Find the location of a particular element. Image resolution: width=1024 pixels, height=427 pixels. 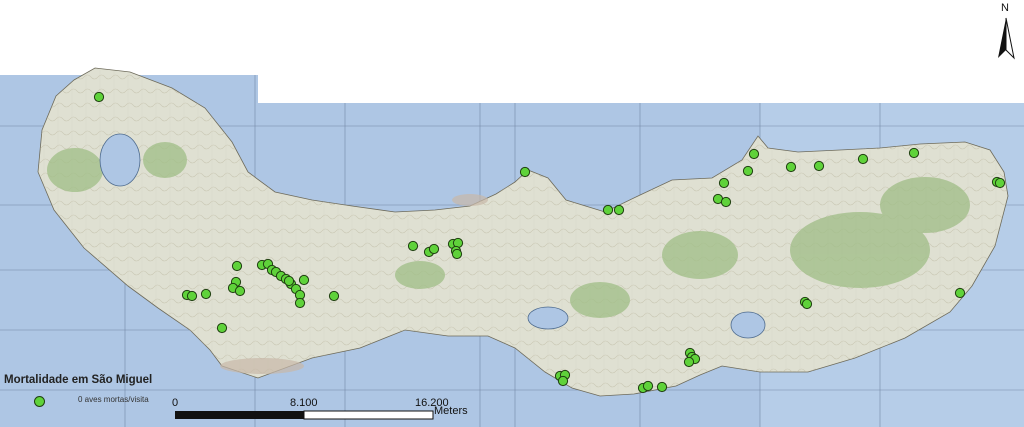

north-arrow-icon is located at coordinates (1006, 38).